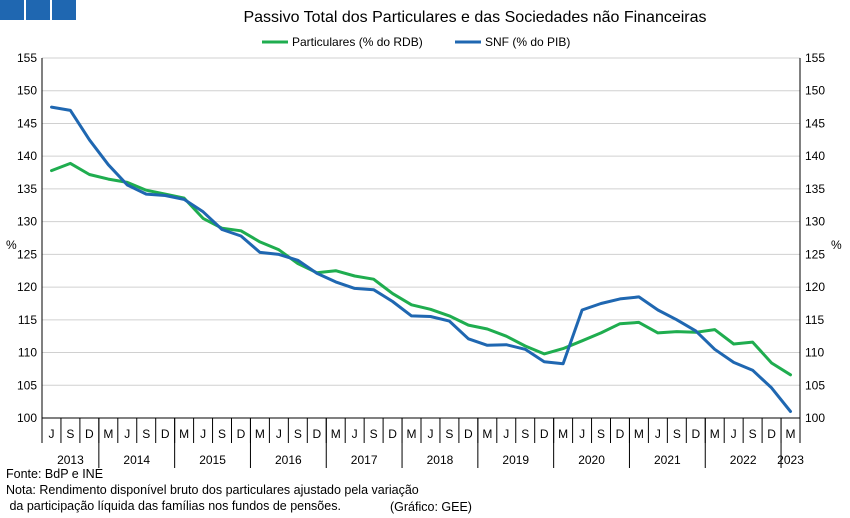 This screenshot has height=518, width=850. I want to click on year-label: 2014, so click(136, 460).